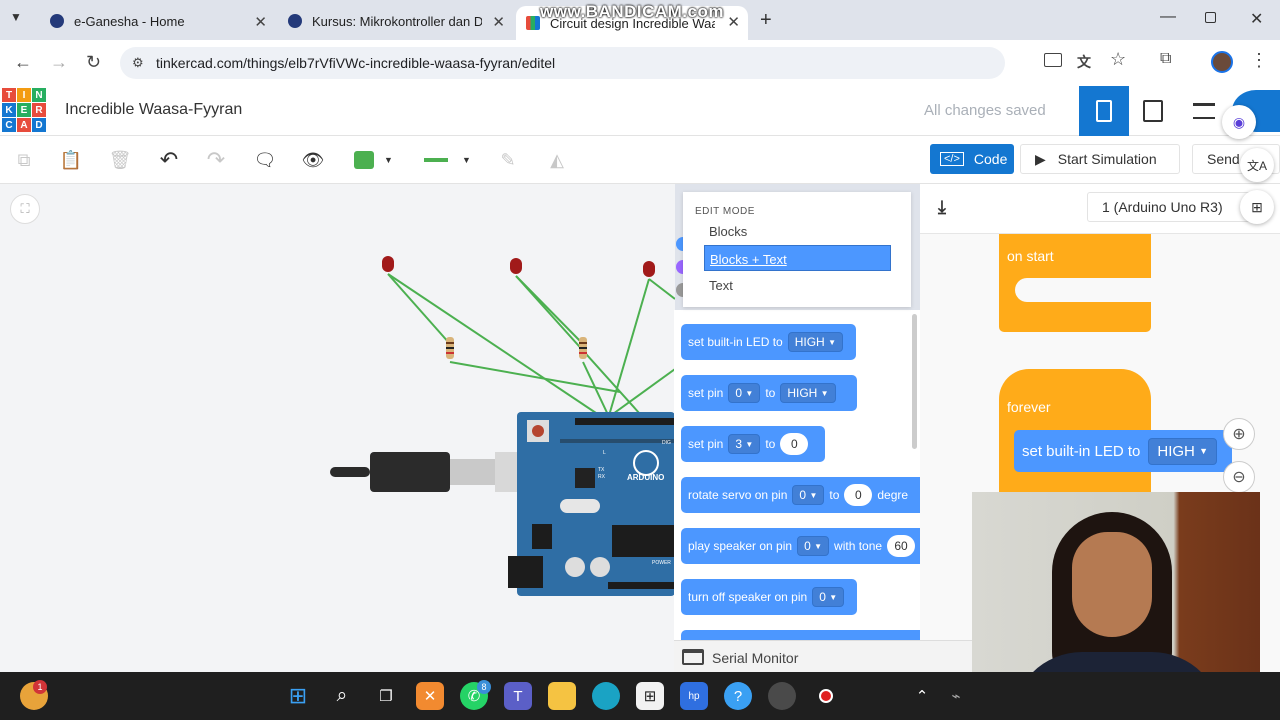  I want to click on color-swatch, so click(364, 160).